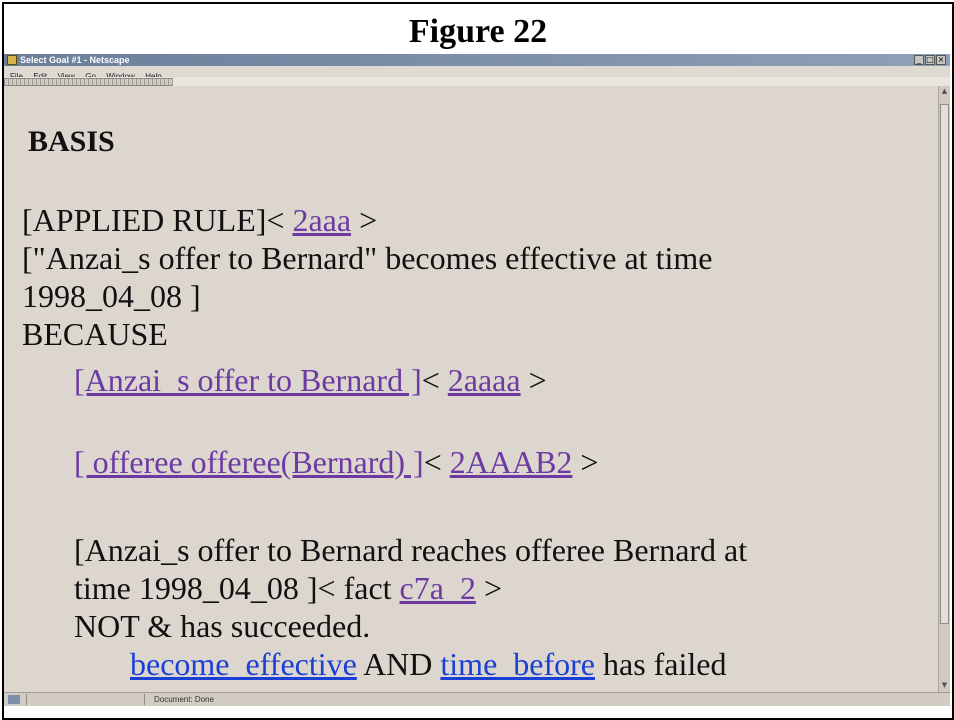  I want to click on close-button: ×, so click(941, 60).